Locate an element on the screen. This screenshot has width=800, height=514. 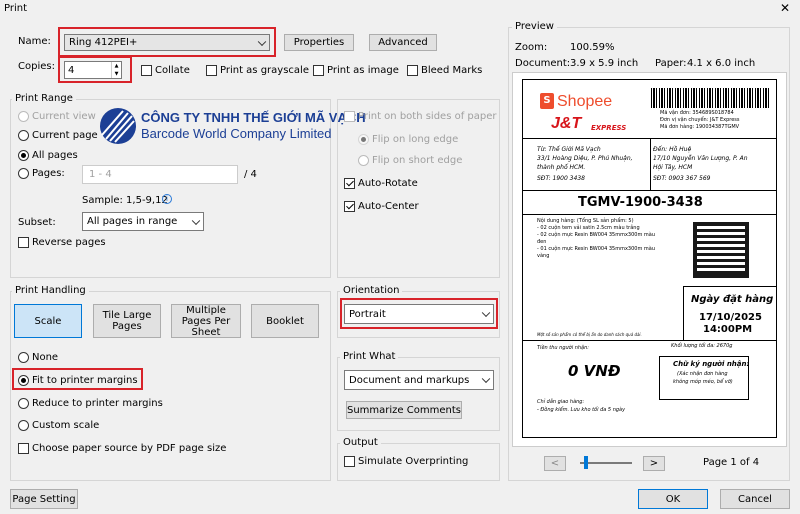
pages-radio is located at coordinates (23, 173).